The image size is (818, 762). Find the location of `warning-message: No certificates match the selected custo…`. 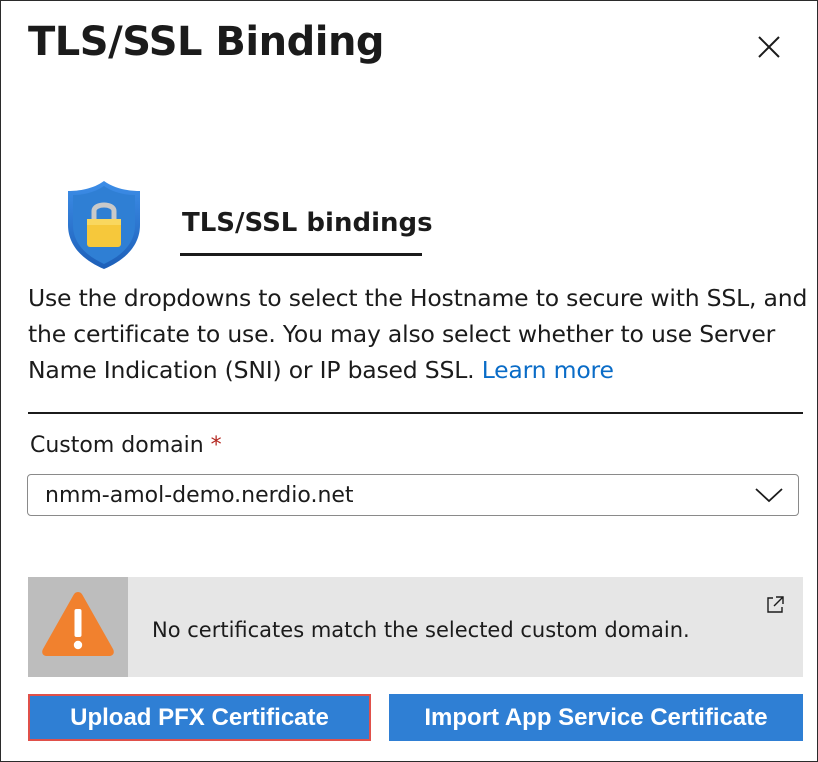

warning-message: No certificates match the selected custo… is located at coordinates (421, 630).